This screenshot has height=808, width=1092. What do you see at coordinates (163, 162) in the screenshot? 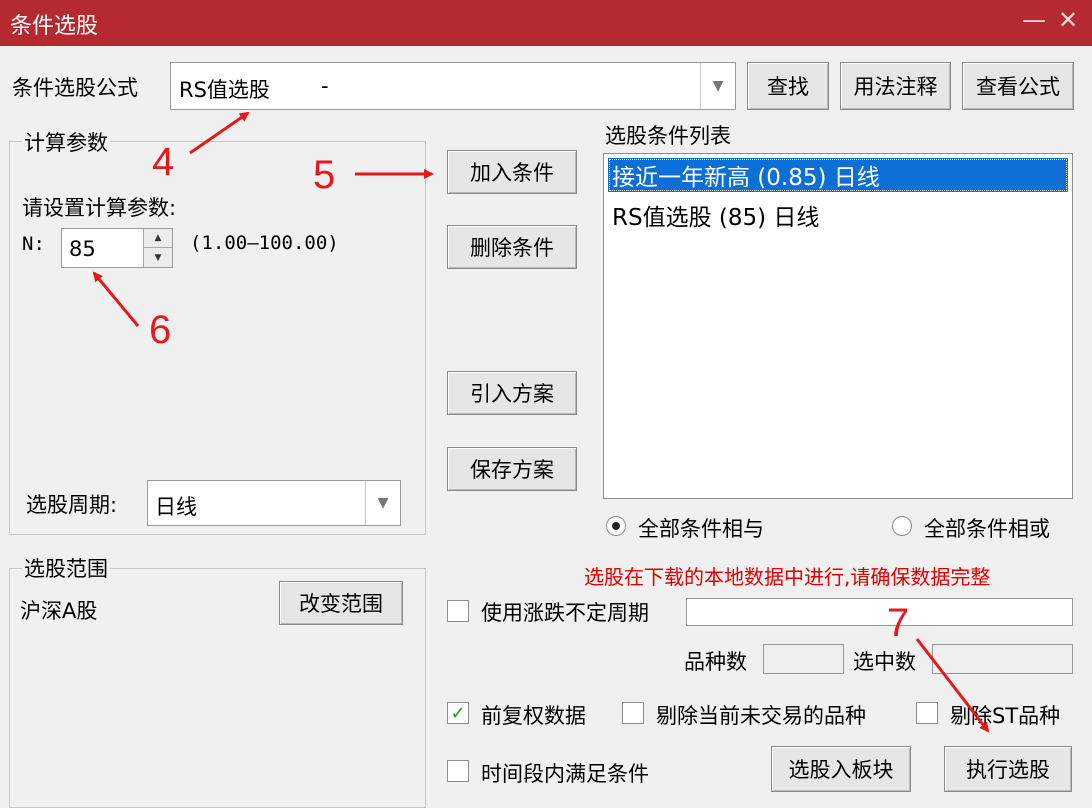
I see `annotation-4: 4` at bounding box center [163, 162].